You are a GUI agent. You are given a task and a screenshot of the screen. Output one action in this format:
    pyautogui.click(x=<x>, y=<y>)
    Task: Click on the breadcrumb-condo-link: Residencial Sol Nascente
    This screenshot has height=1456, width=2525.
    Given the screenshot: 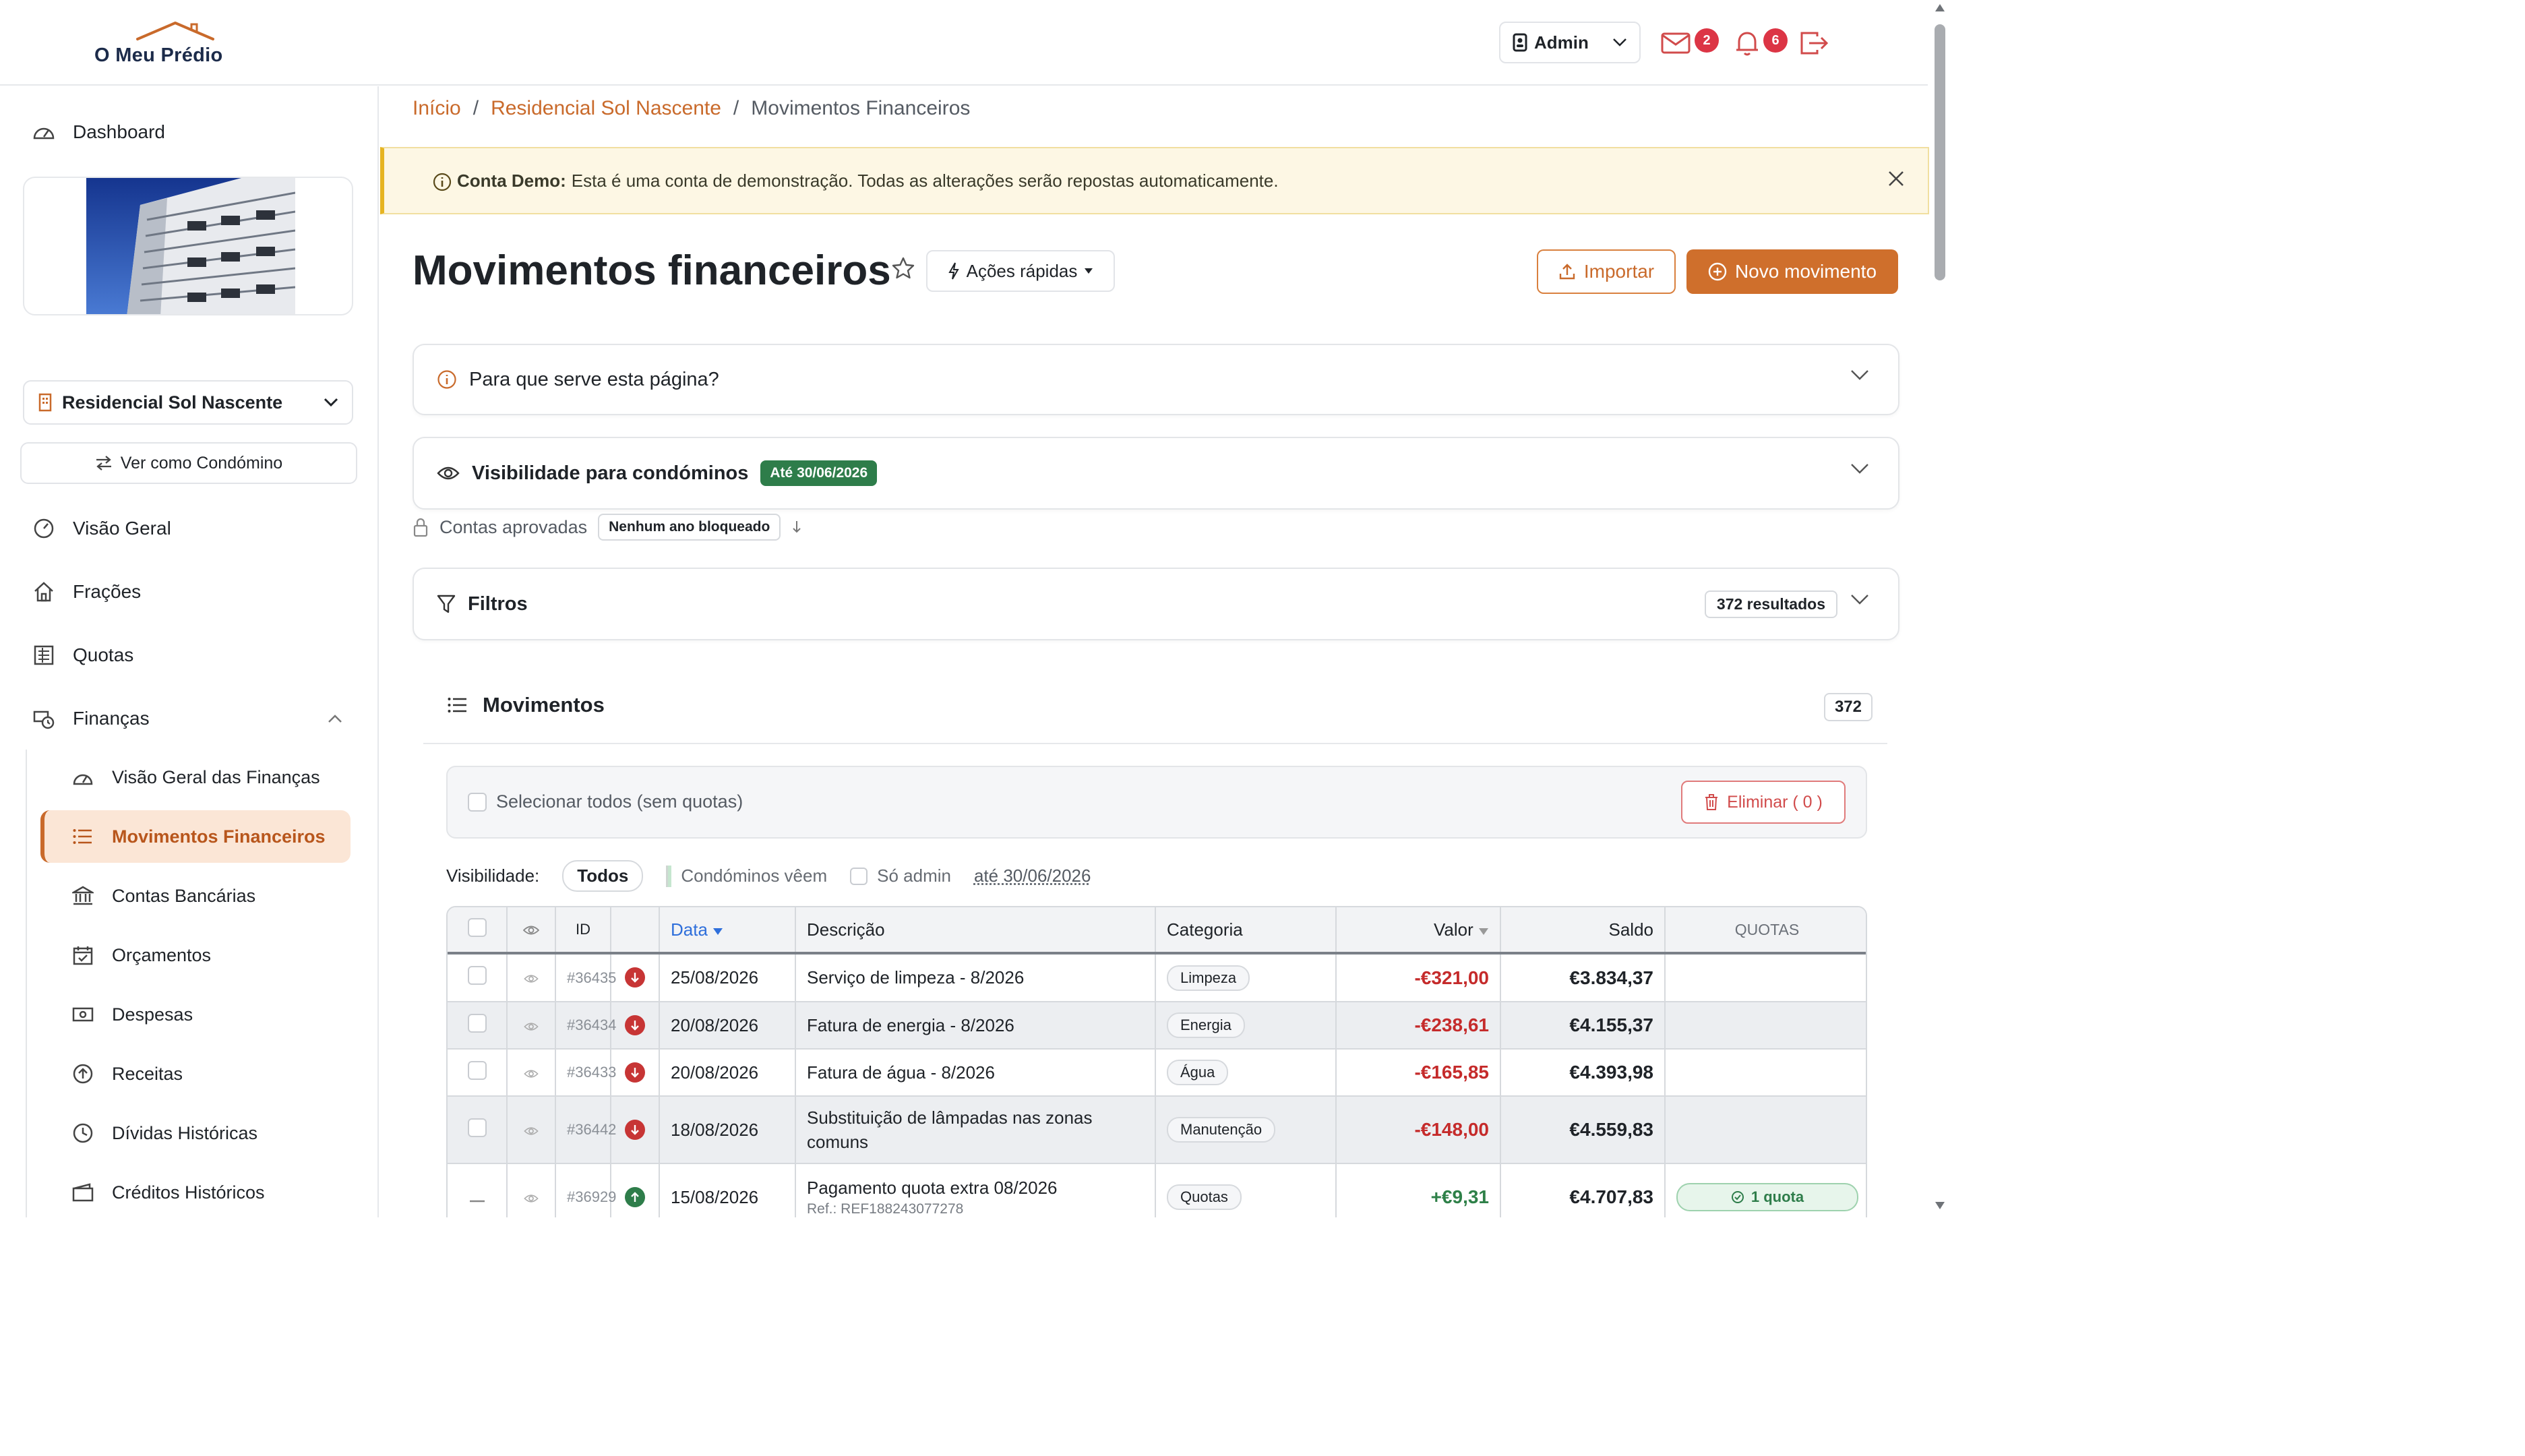 What is the action you would take?
    pyautogui.click(x=606, y=109)
    